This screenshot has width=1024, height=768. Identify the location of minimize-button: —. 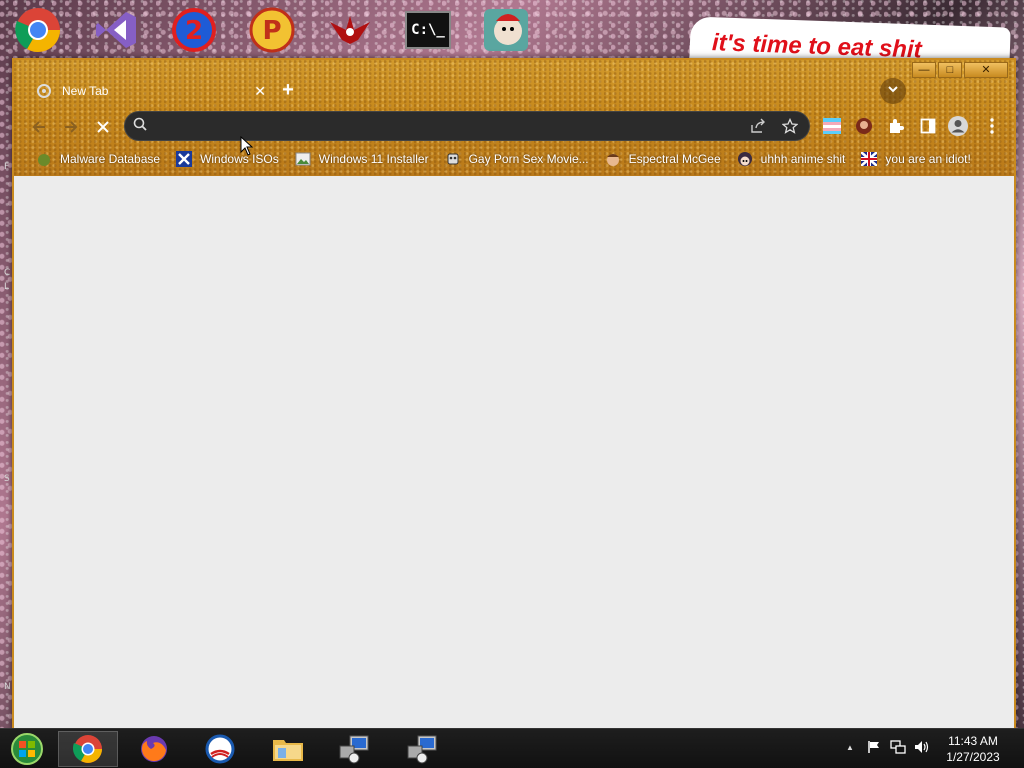
(924, 70).